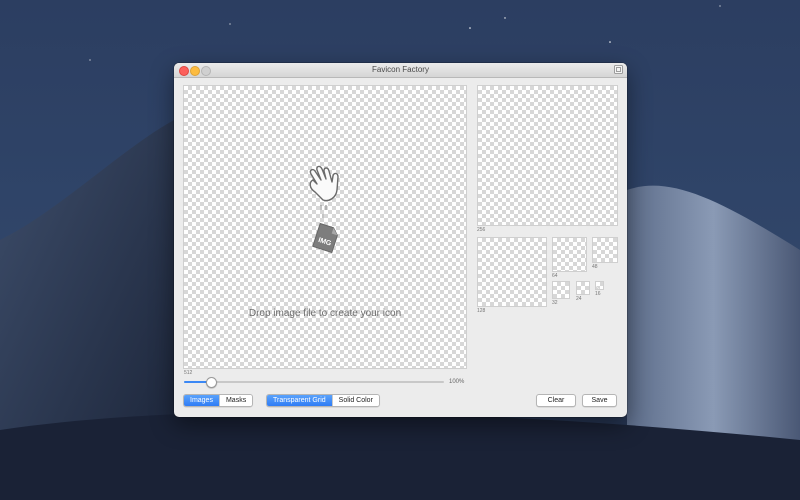 The height and width of the screenshot is (500, 800). I want to click on preview-size-label-16: 16, so click(598, 294).